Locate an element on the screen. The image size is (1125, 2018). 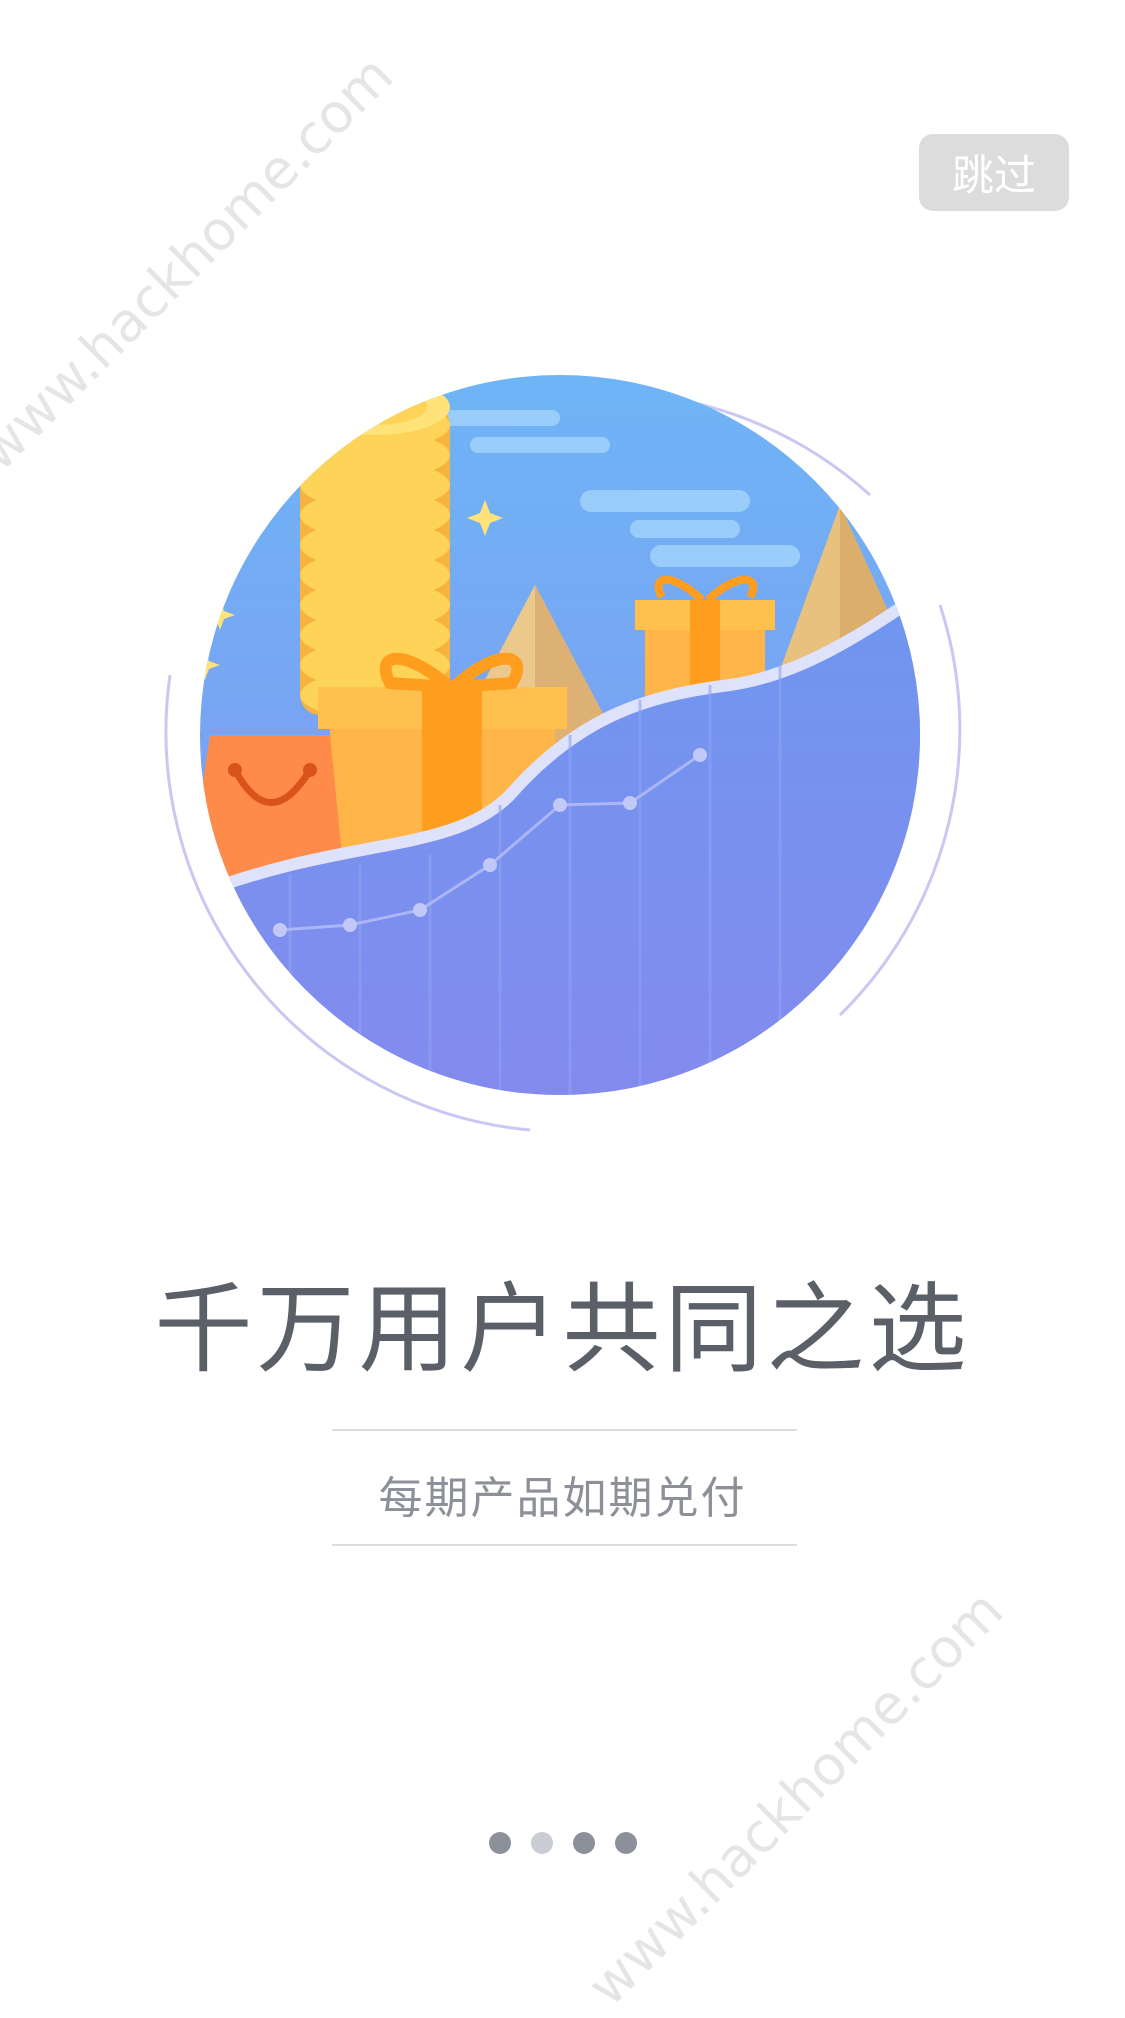
subline: 每期产品如期兑付 is located at coordinates (562, 1498).